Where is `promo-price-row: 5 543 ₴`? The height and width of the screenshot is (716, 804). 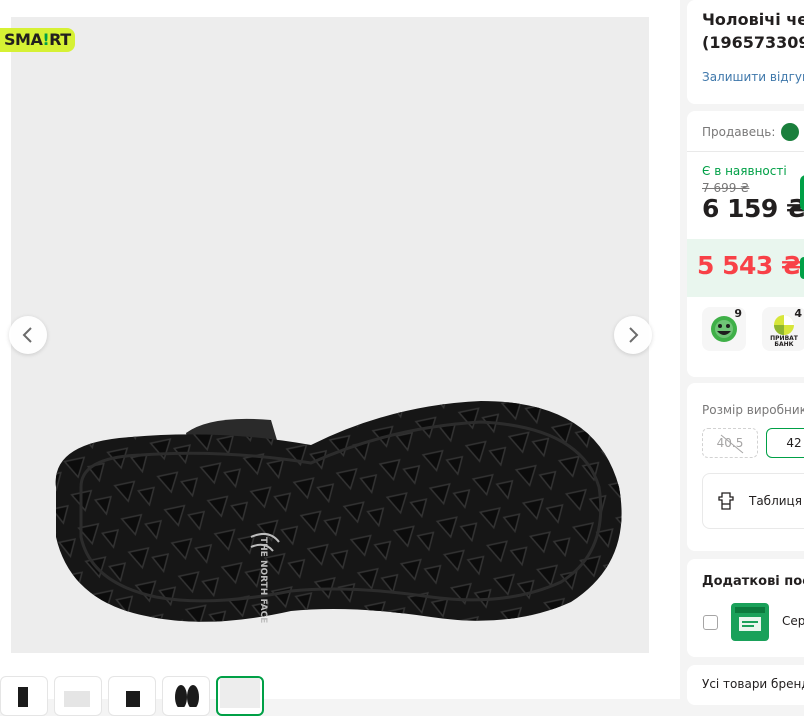 promo-price-row: 5 543 ₴ is located at coordinates (745, 268).